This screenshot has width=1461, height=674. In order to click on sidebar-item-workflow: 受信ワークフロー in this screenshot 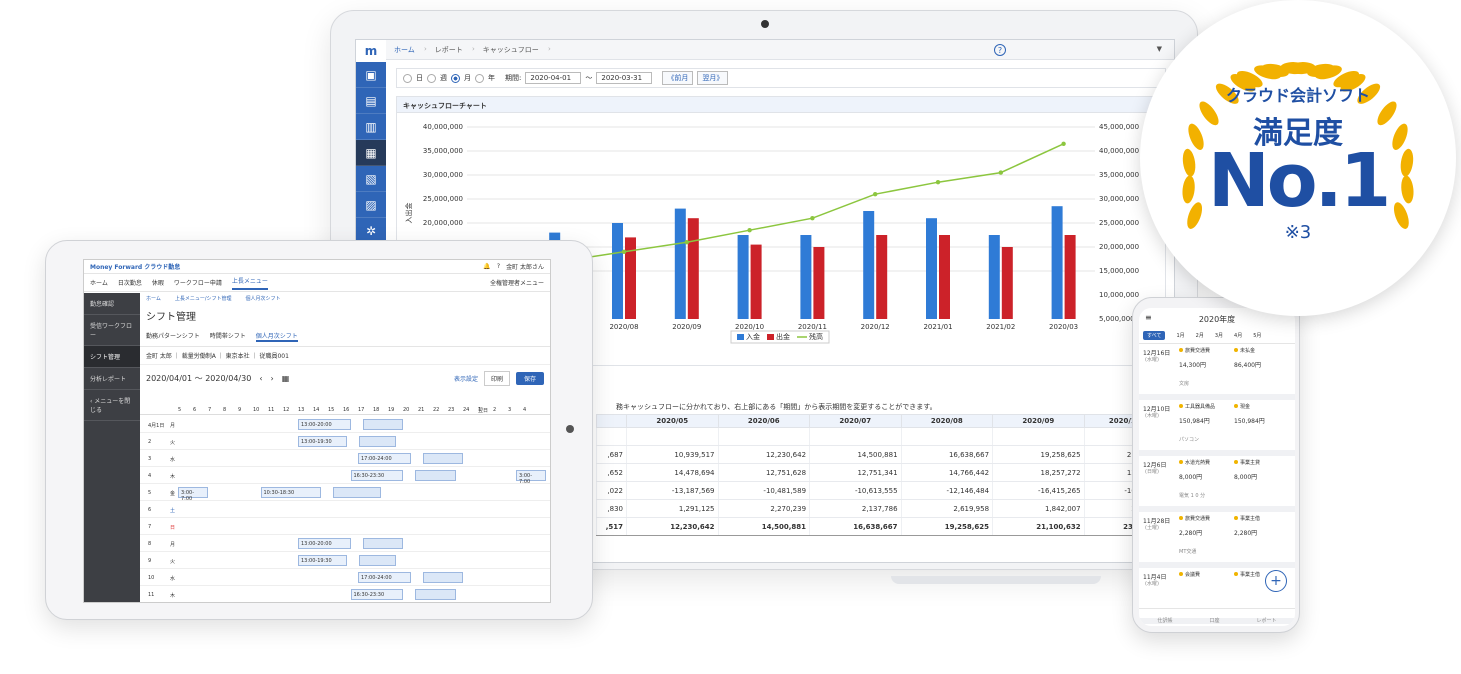, I will do `click(112, 330)`.